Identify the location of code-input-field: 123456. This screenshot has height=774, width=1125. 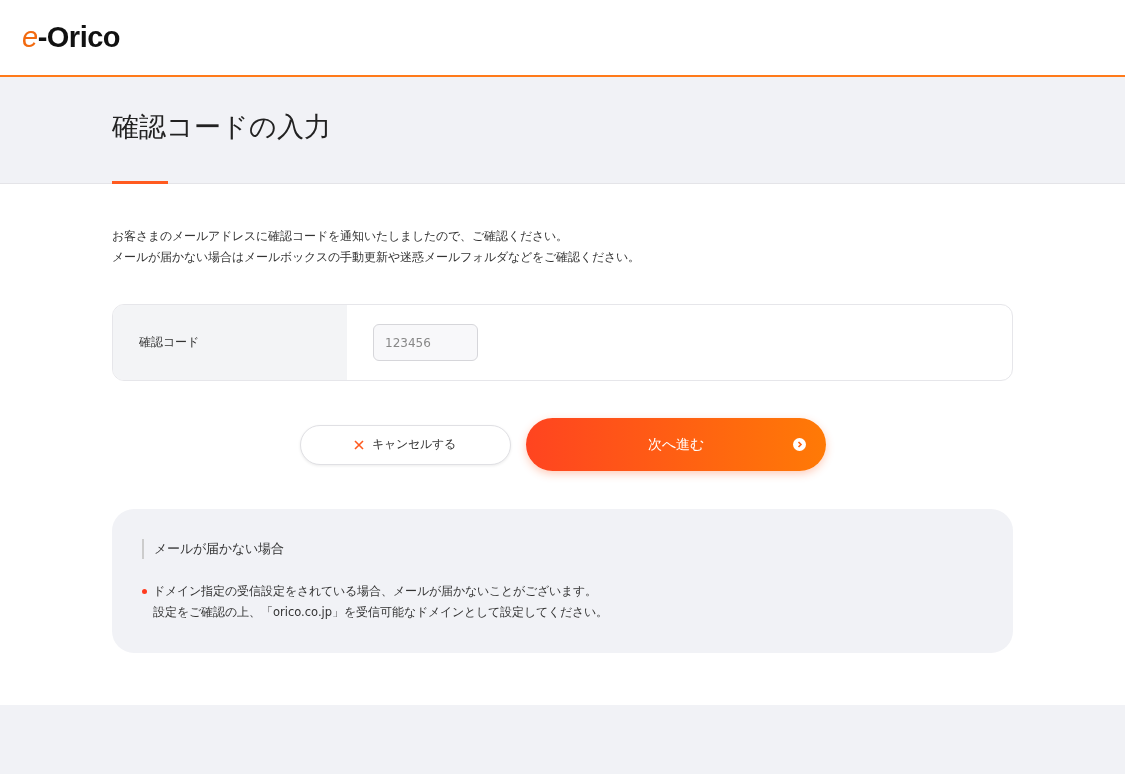
(425, 342).